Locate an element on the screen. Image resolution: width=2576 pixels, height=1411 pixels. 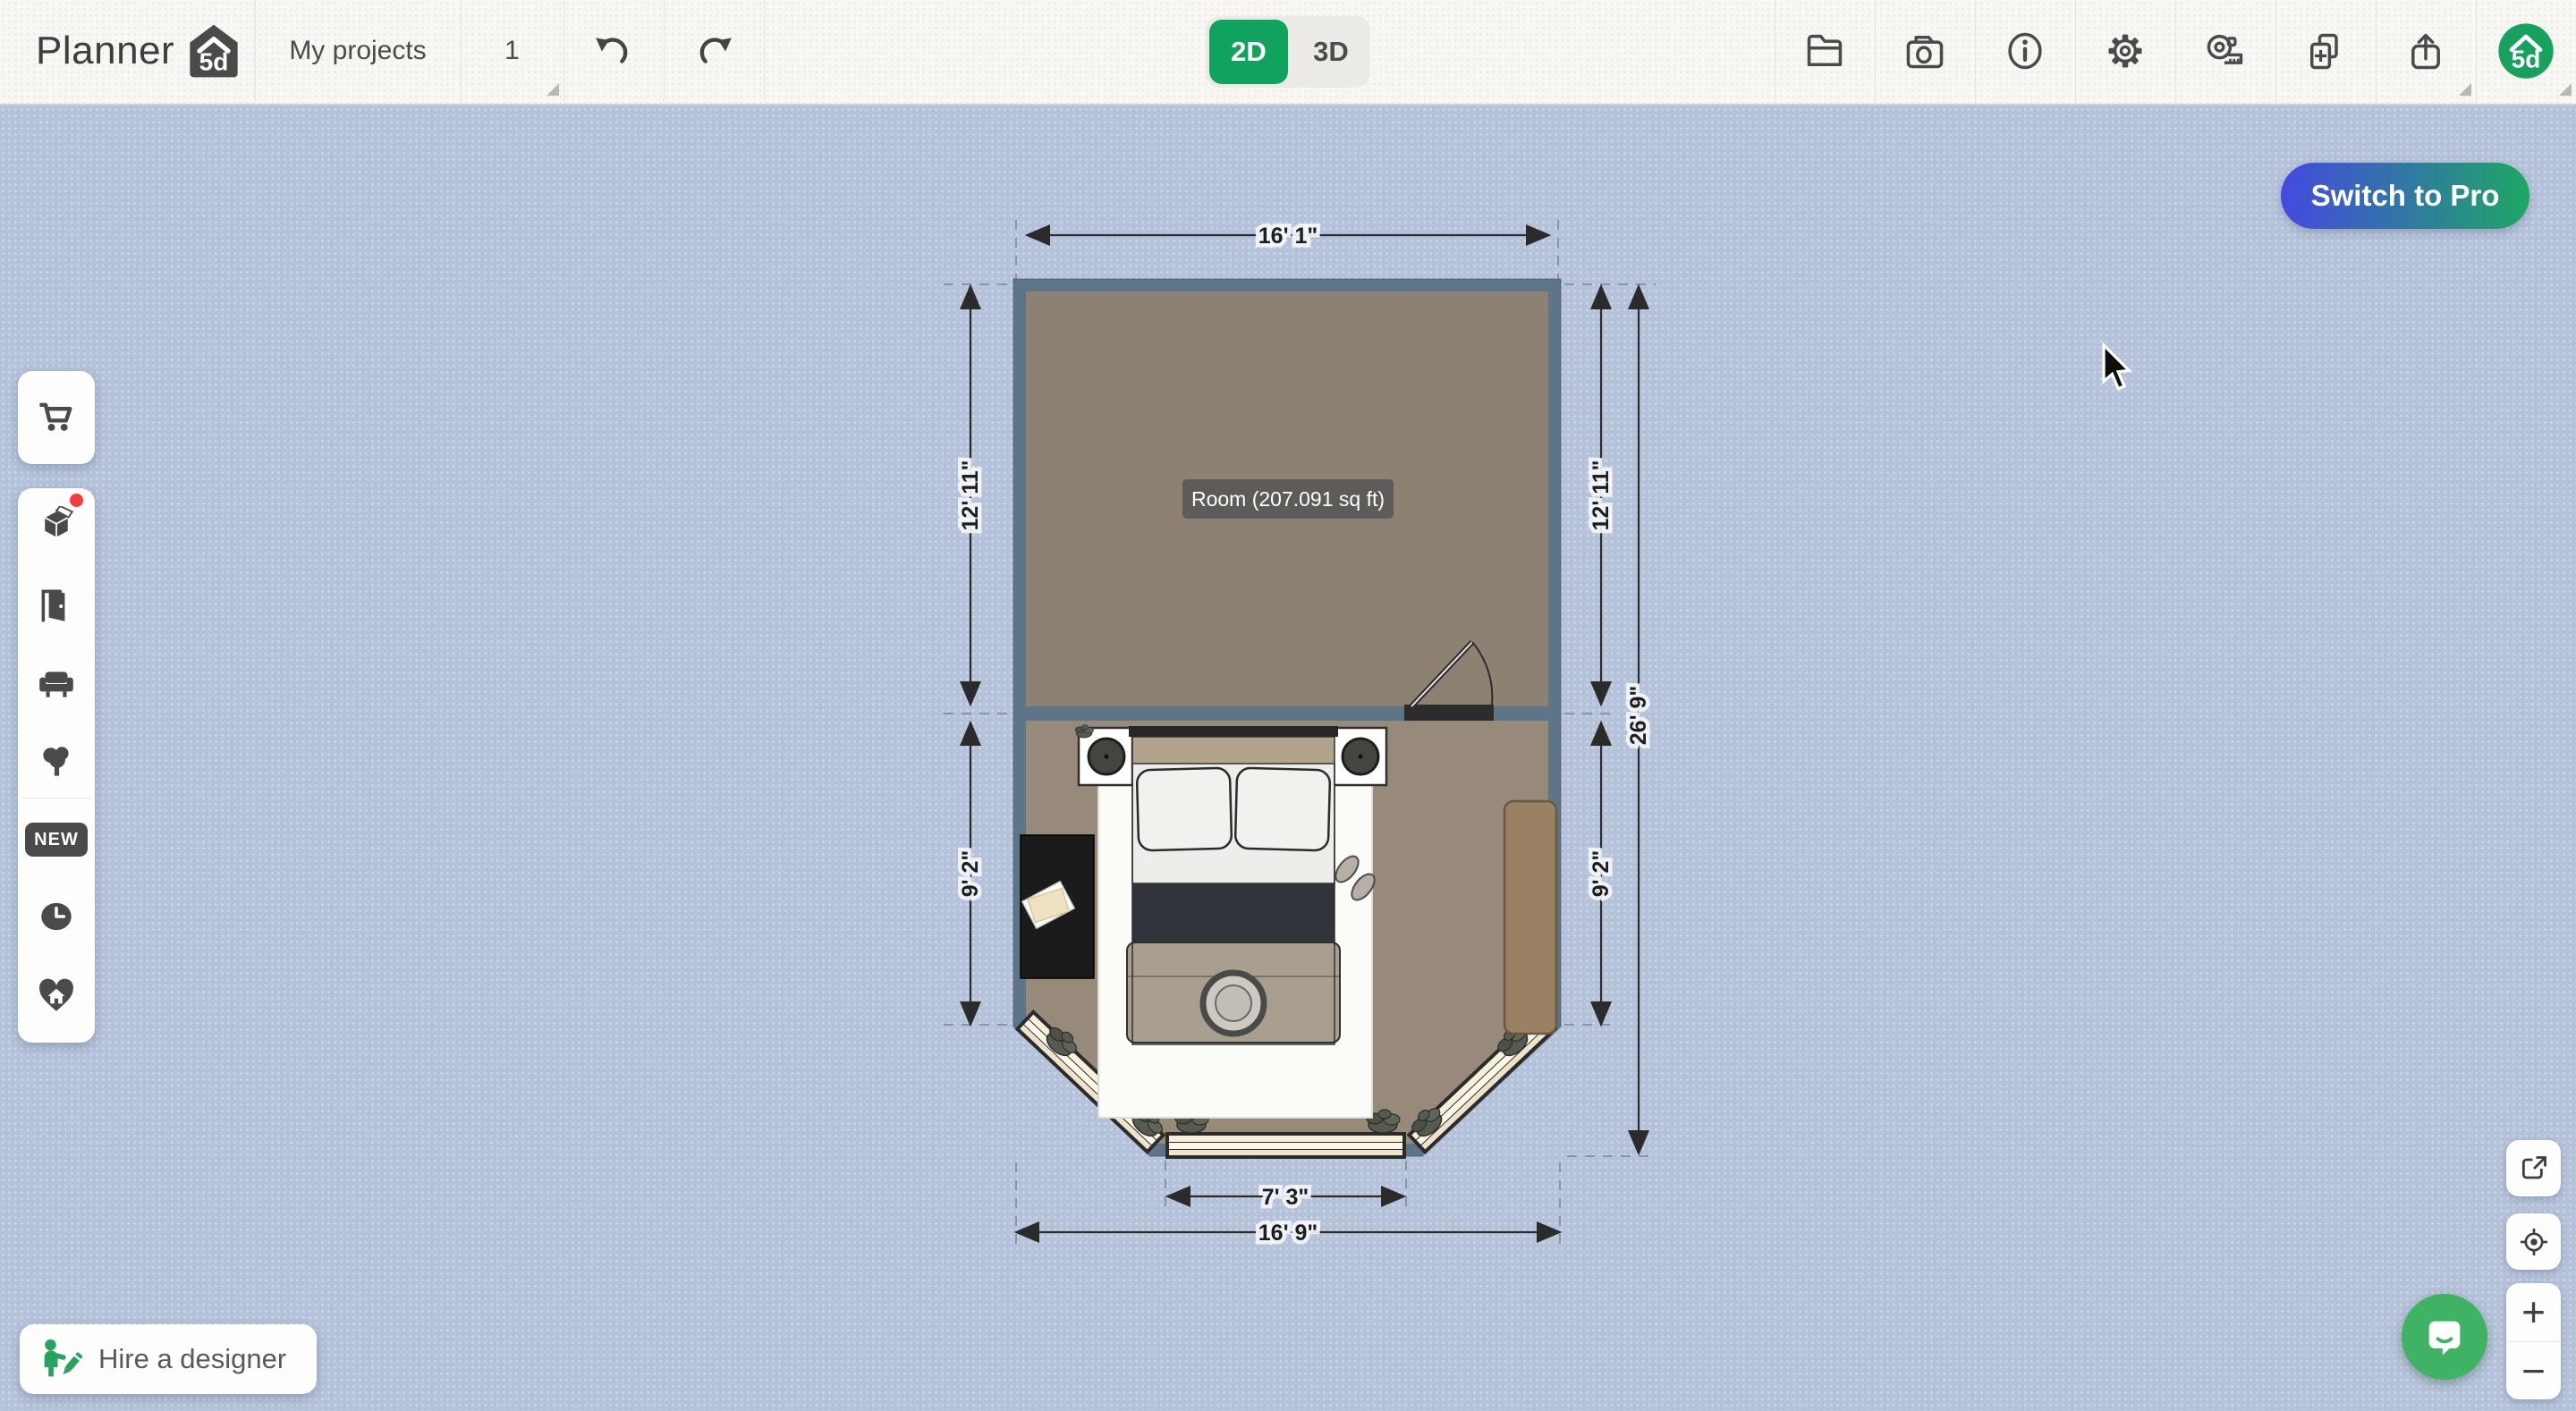
nightstand-right is located at coordinates (1359, 756).